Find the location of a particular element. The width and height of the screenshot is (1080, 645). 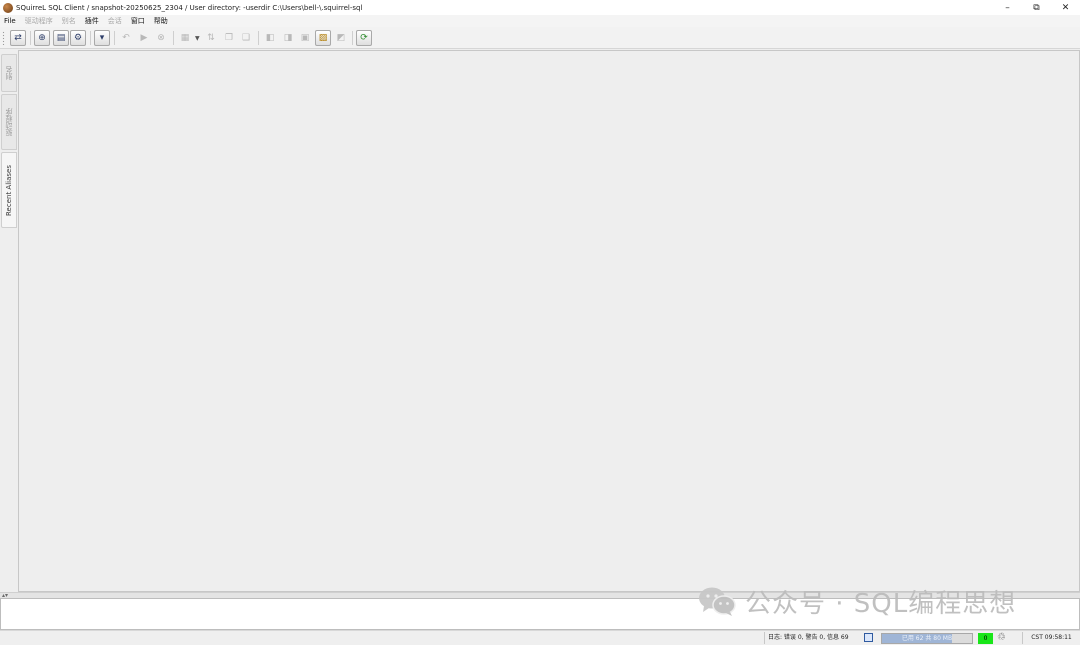

tab-aliases: 别名 is located at coordinates (9, 73).